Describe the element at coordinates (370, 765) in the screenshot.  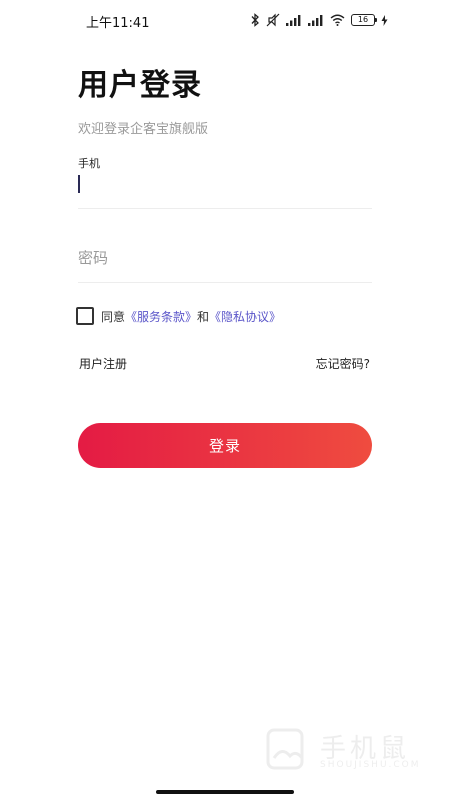
I see `watermark-subtext: SHOUJISHU.COM` at that location.